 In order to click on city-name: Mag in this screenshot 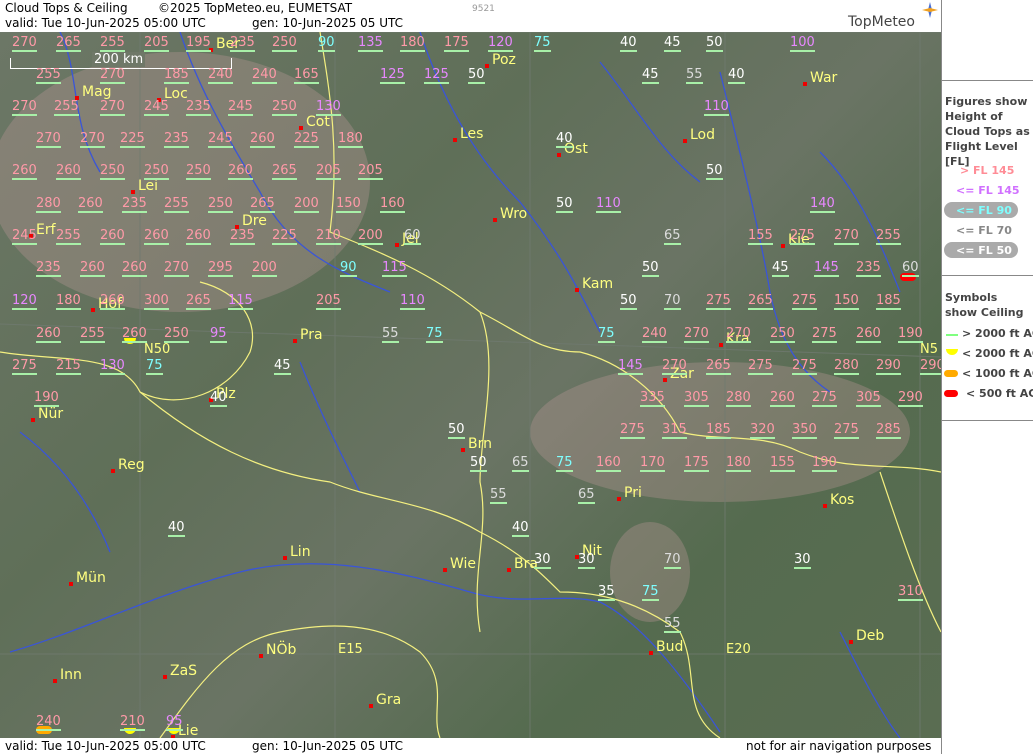, I will do `click(97, 92)`.